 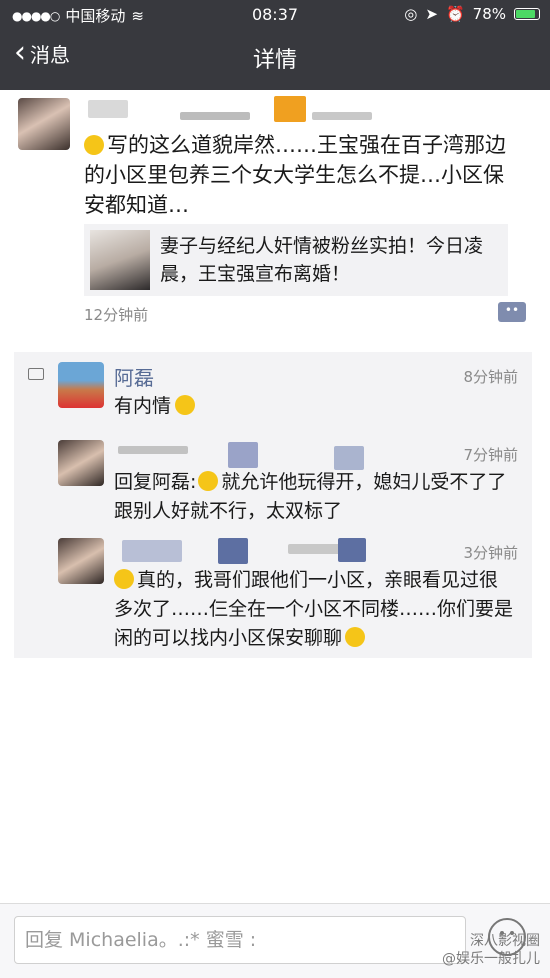 What do you see at coordinates (505, 941) in the screenshot?
I see `watermark-line1: 深八影视圈` at bounding box center [505, 941].